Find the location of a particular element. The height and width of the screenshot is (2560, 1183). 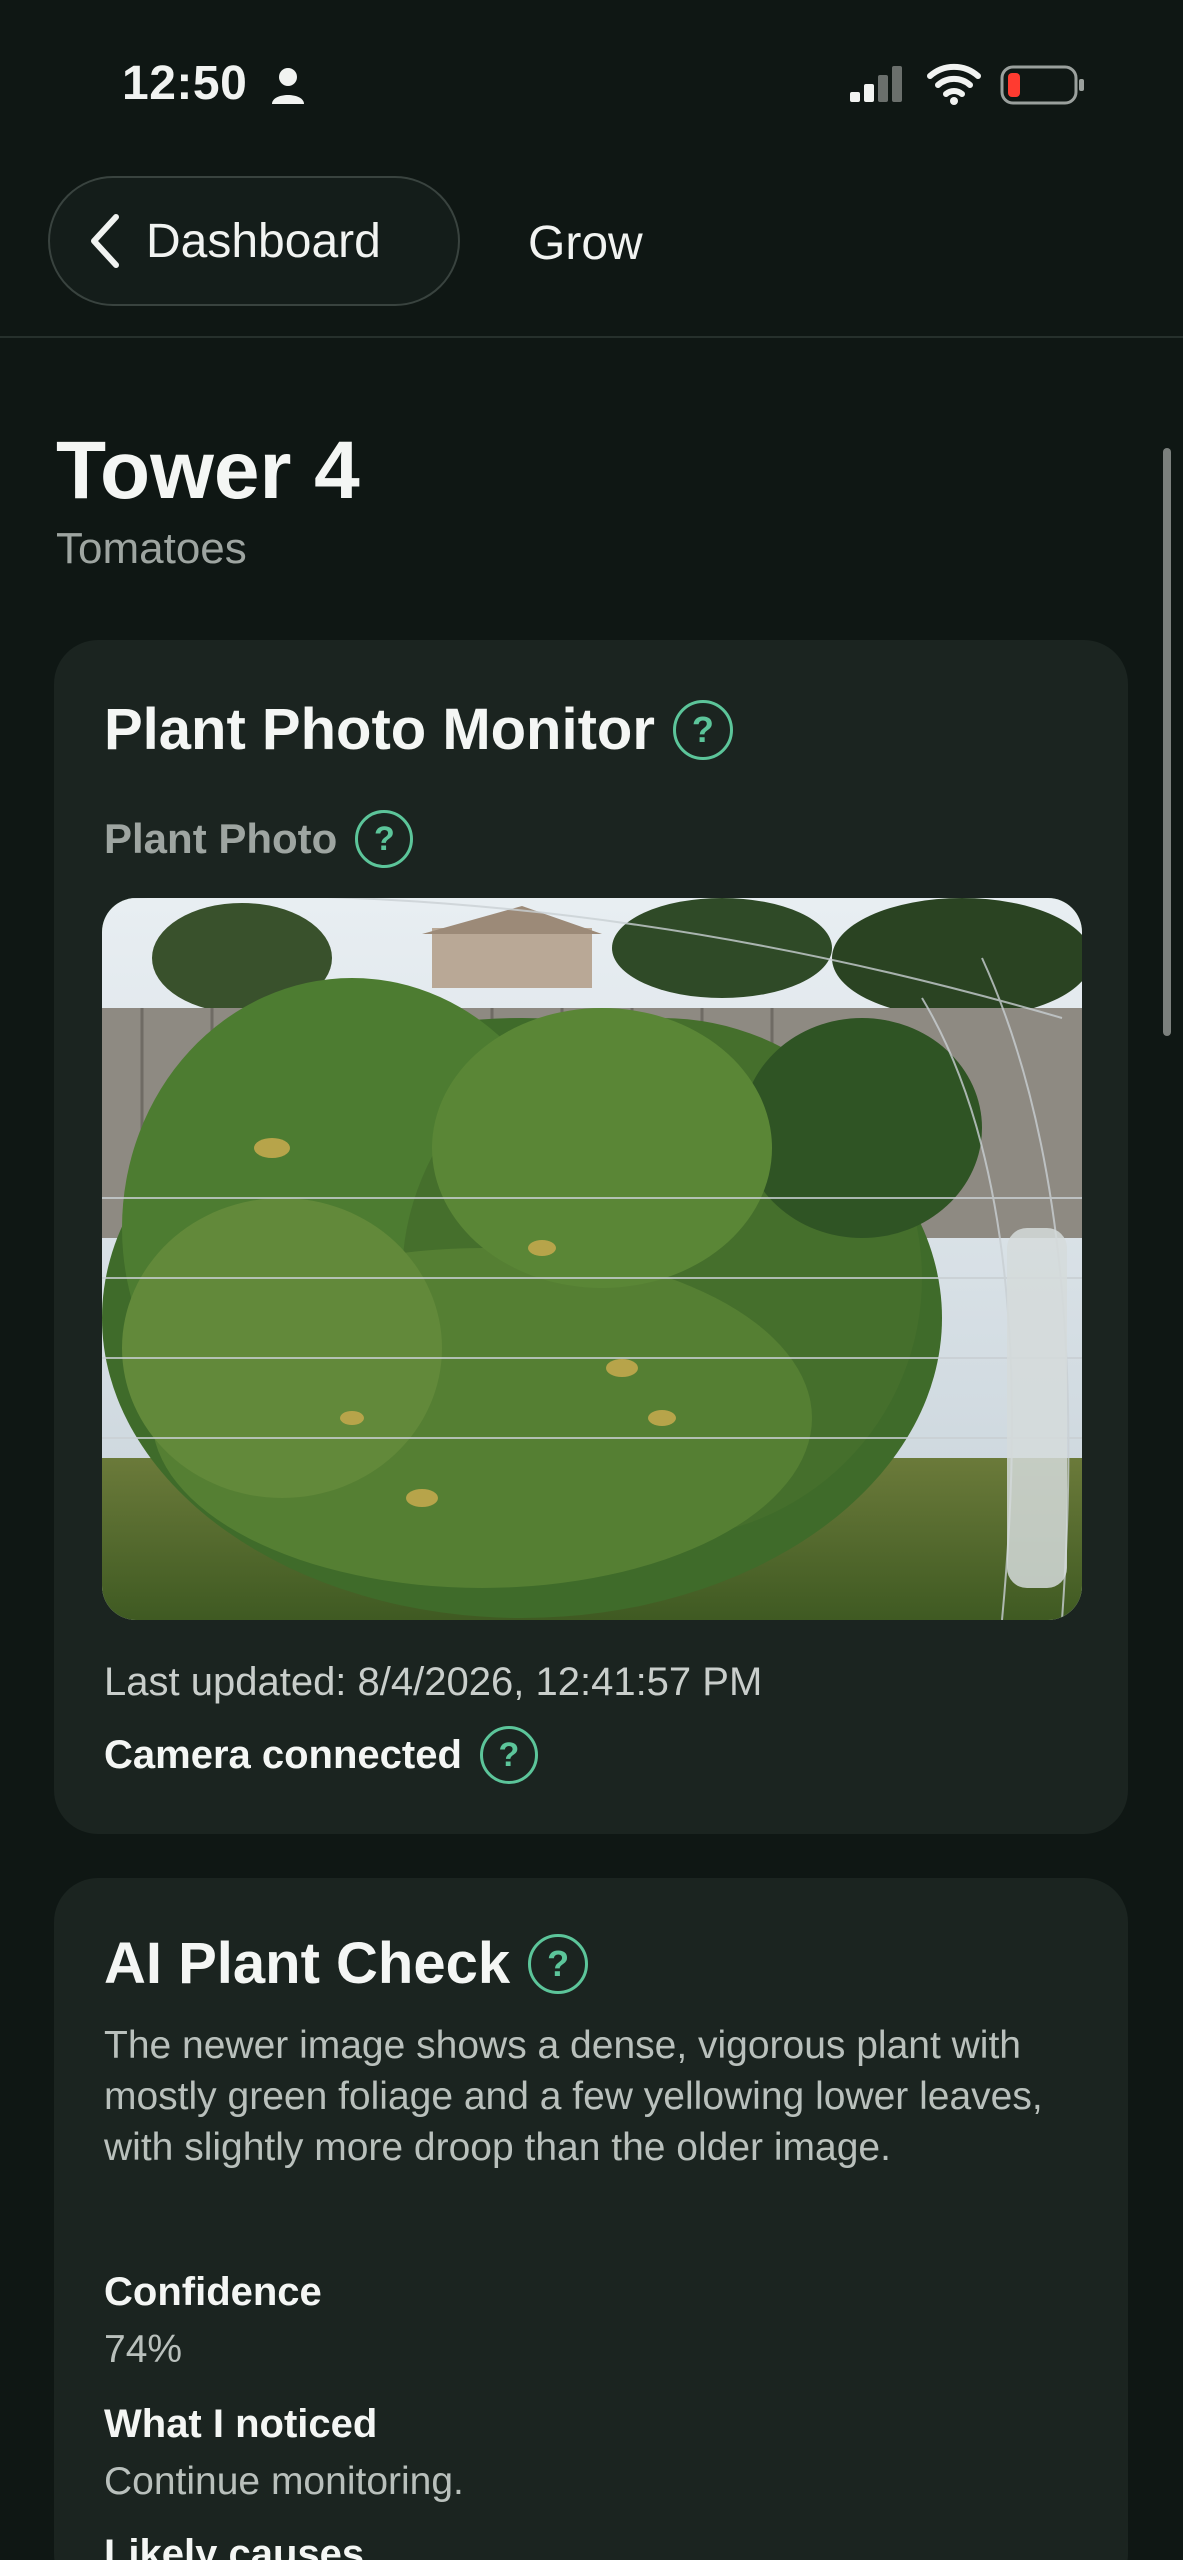

status-bar: 12:50 is located at coordinates (591, 75).